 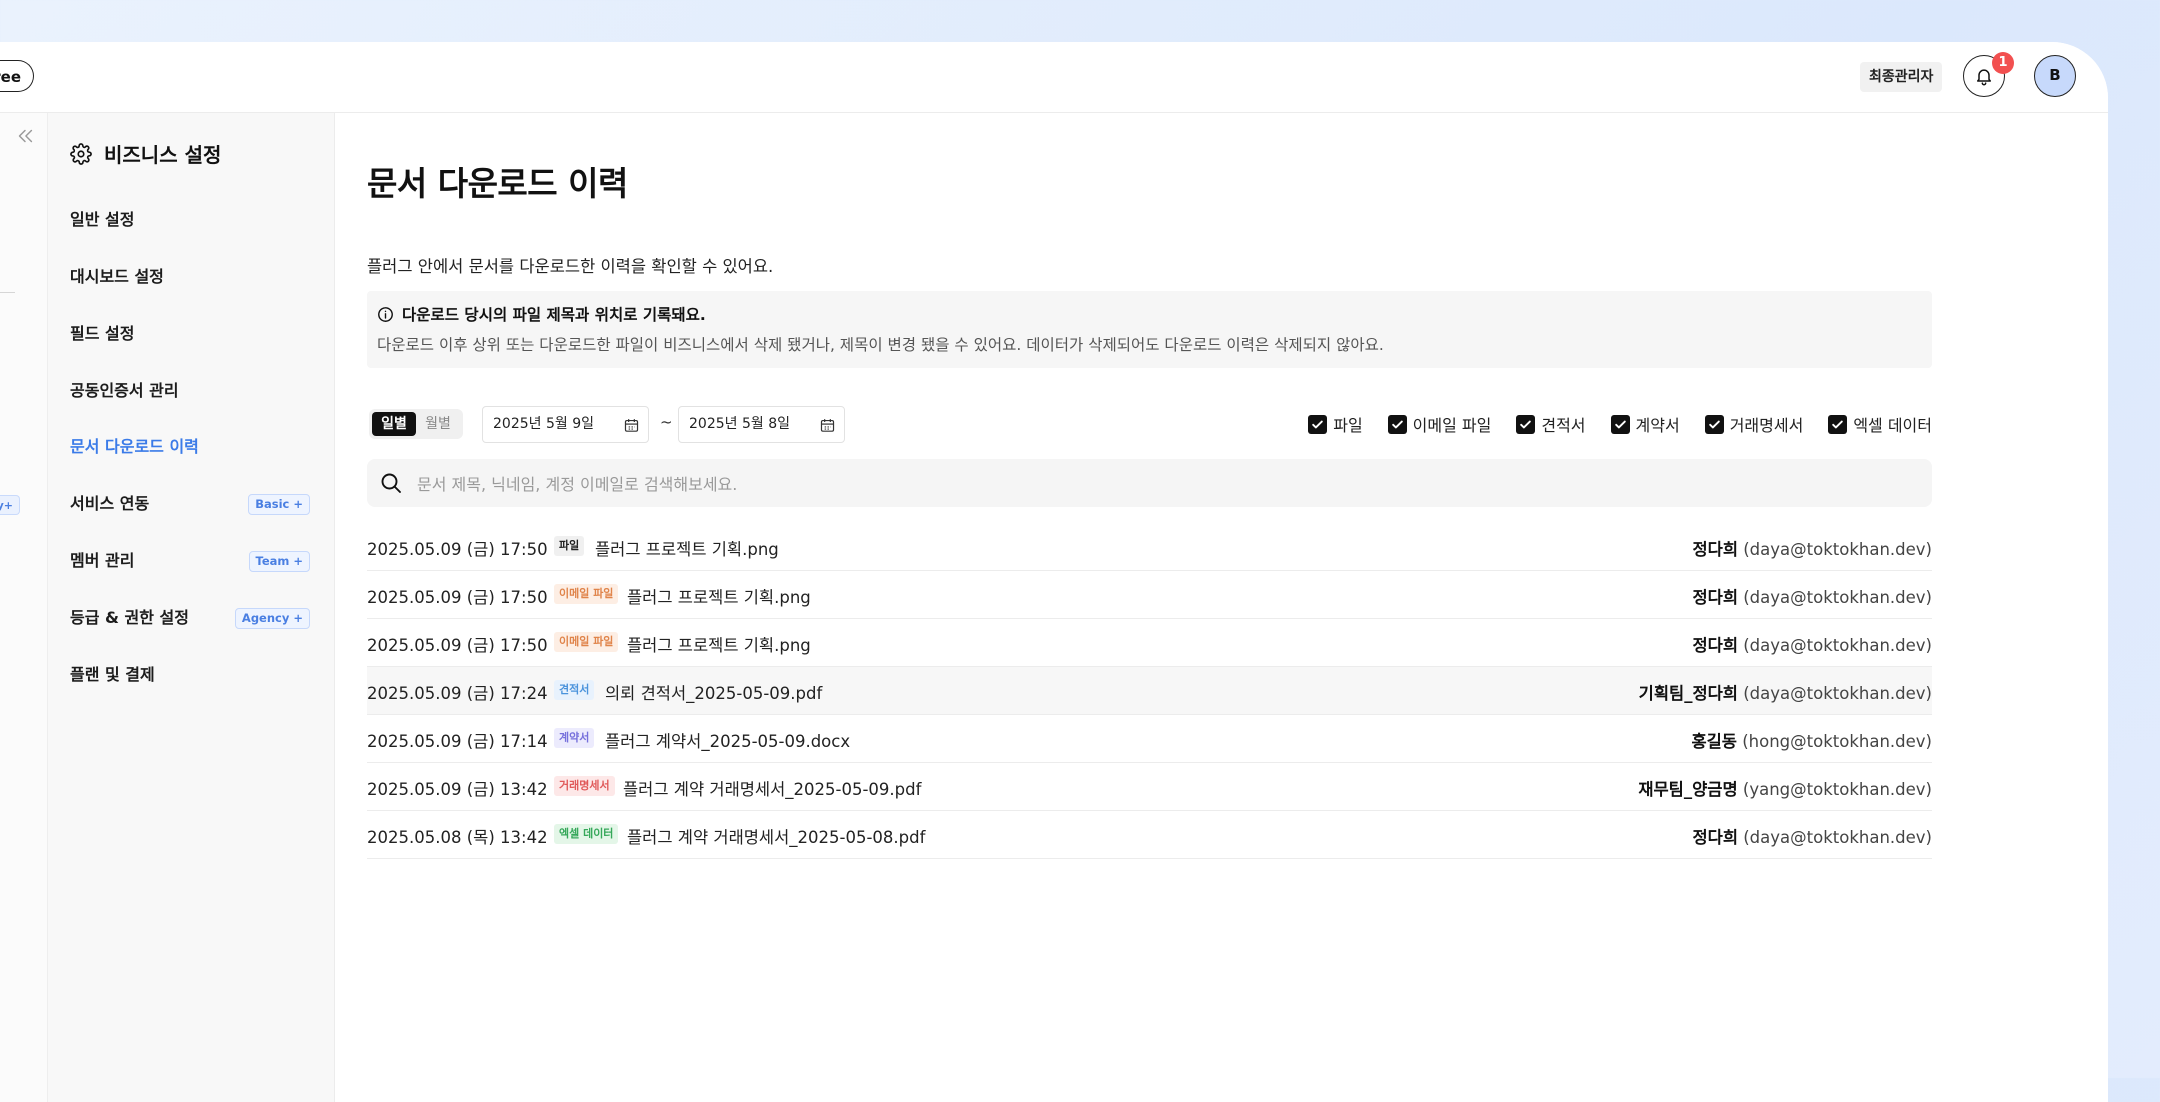 What do you see at coordinates (81, 153) in the screenshot?
I see `gear-icon` at bounding box center [81, 153].